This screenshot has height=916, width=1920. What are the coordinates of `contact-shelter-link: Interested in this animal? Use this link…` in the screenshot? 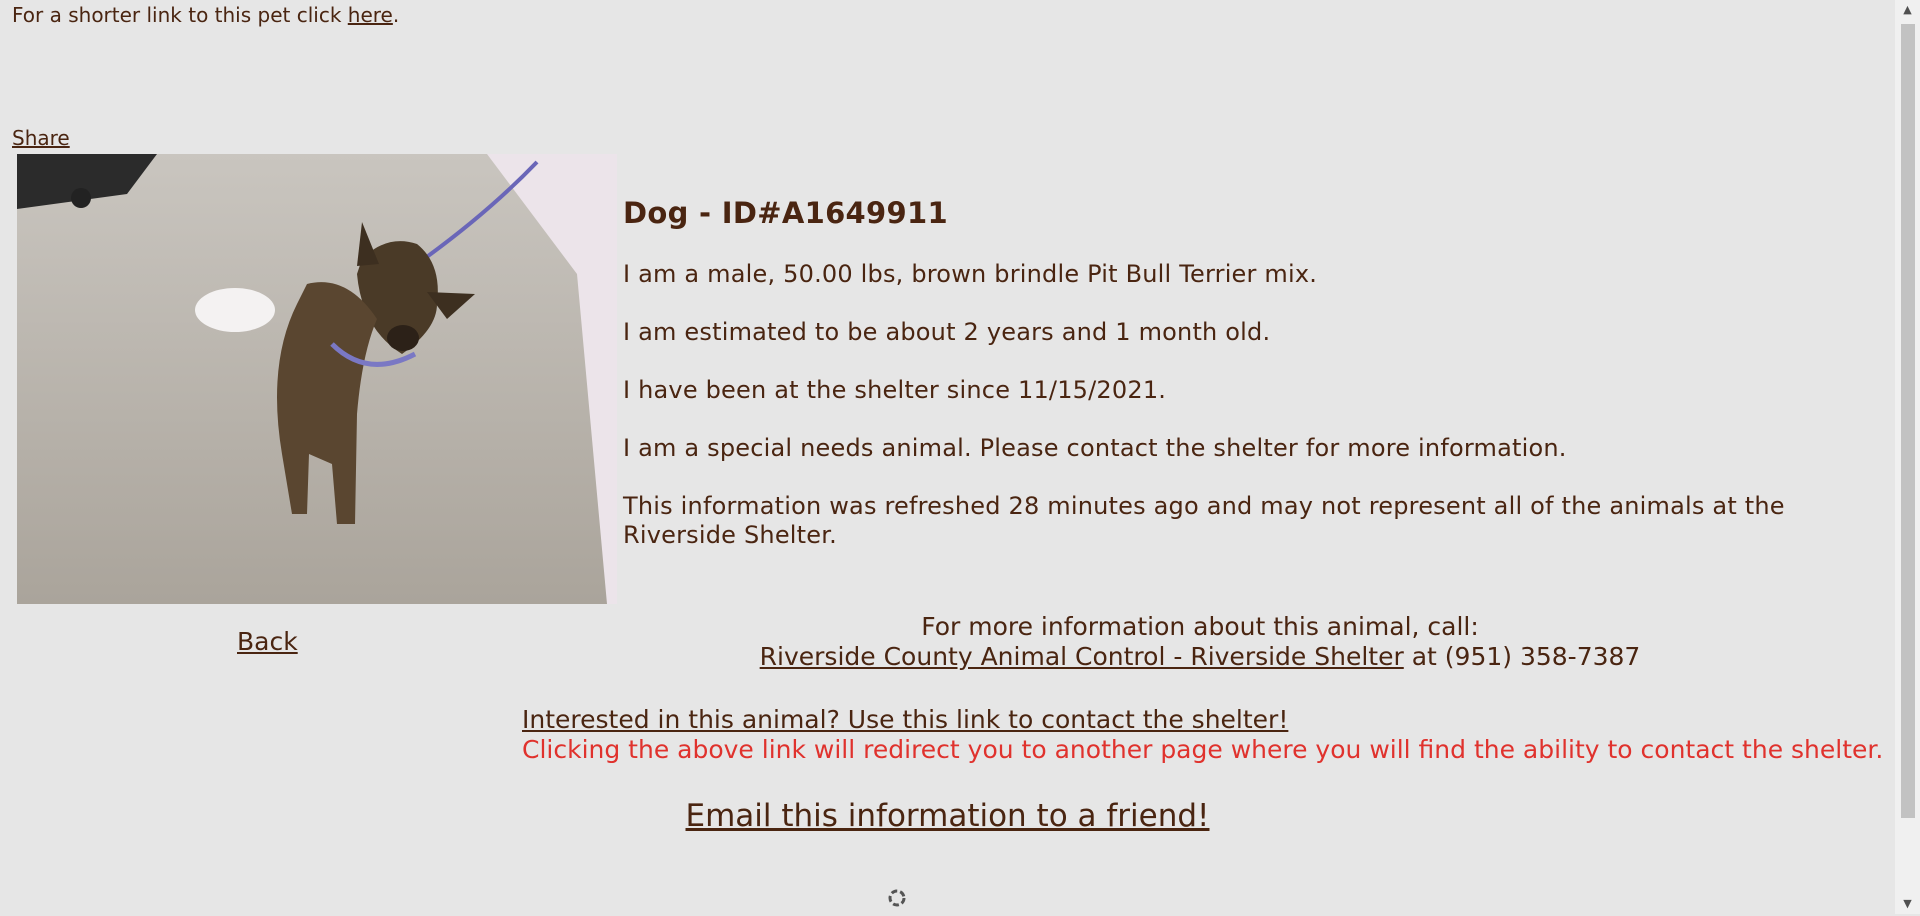 It's located at (905, 719).